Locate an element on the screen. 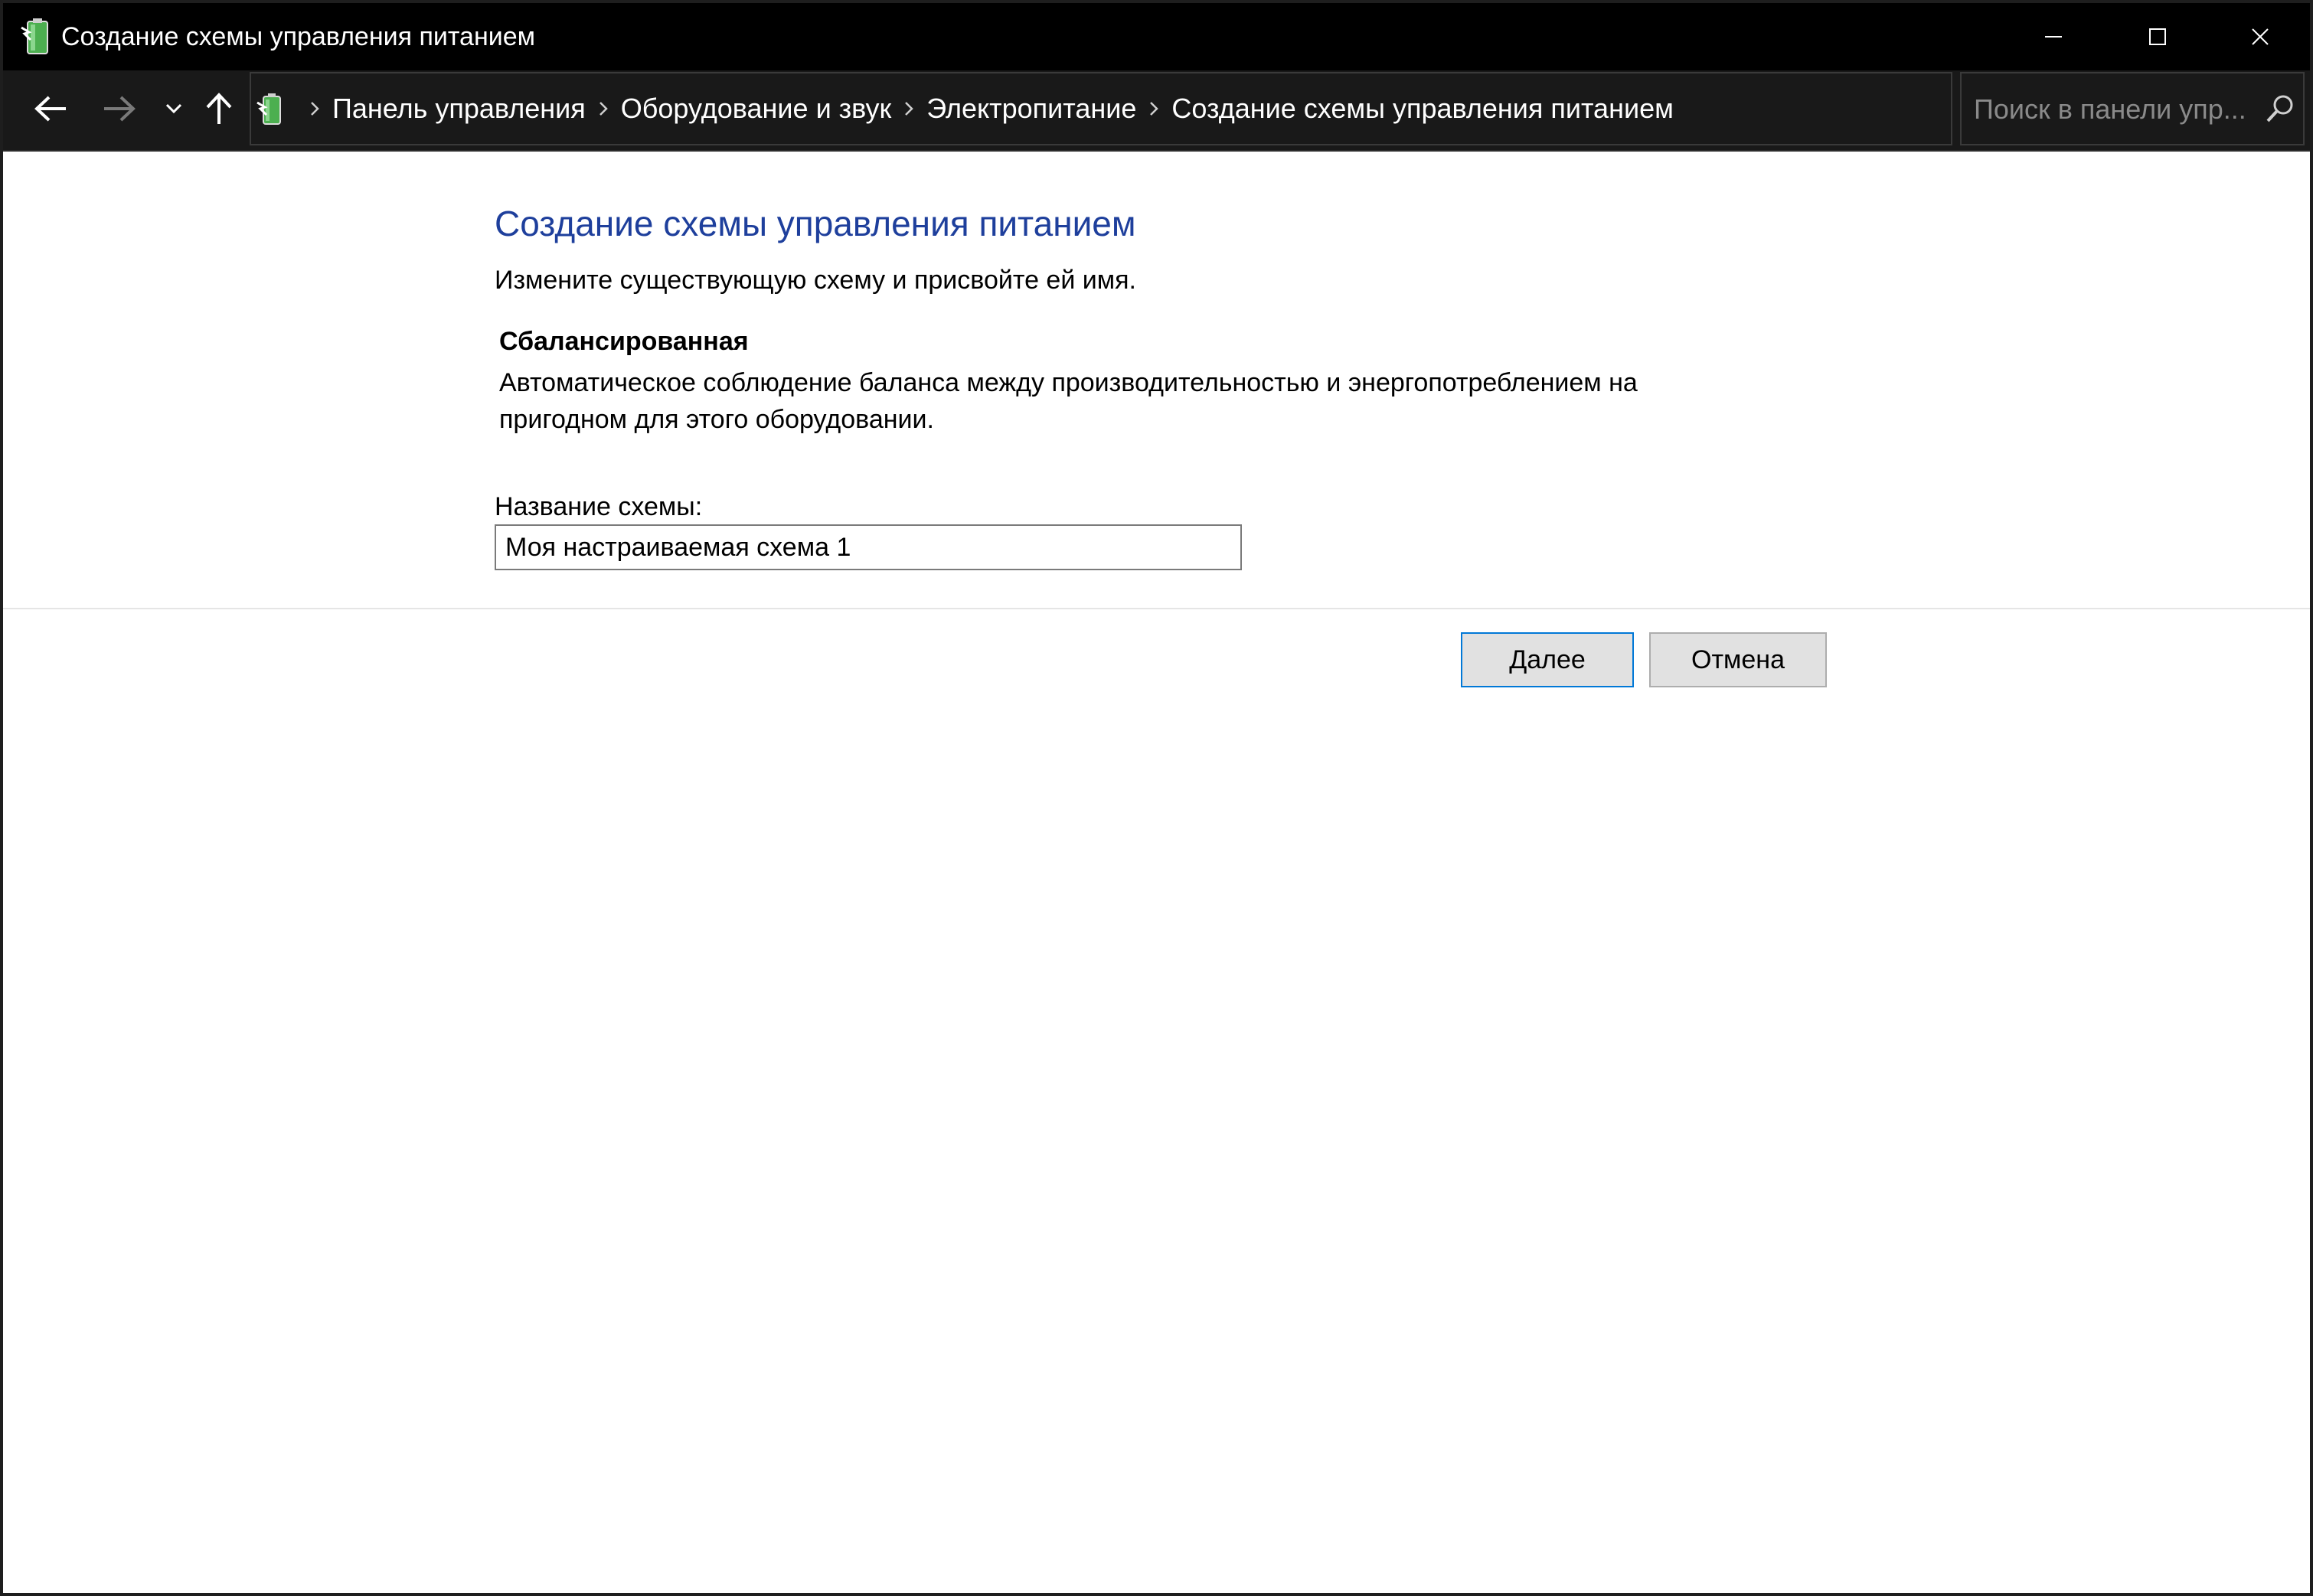 The image size is (2313, 1596). up-arrow-icon is located at coordinates (219, 110).